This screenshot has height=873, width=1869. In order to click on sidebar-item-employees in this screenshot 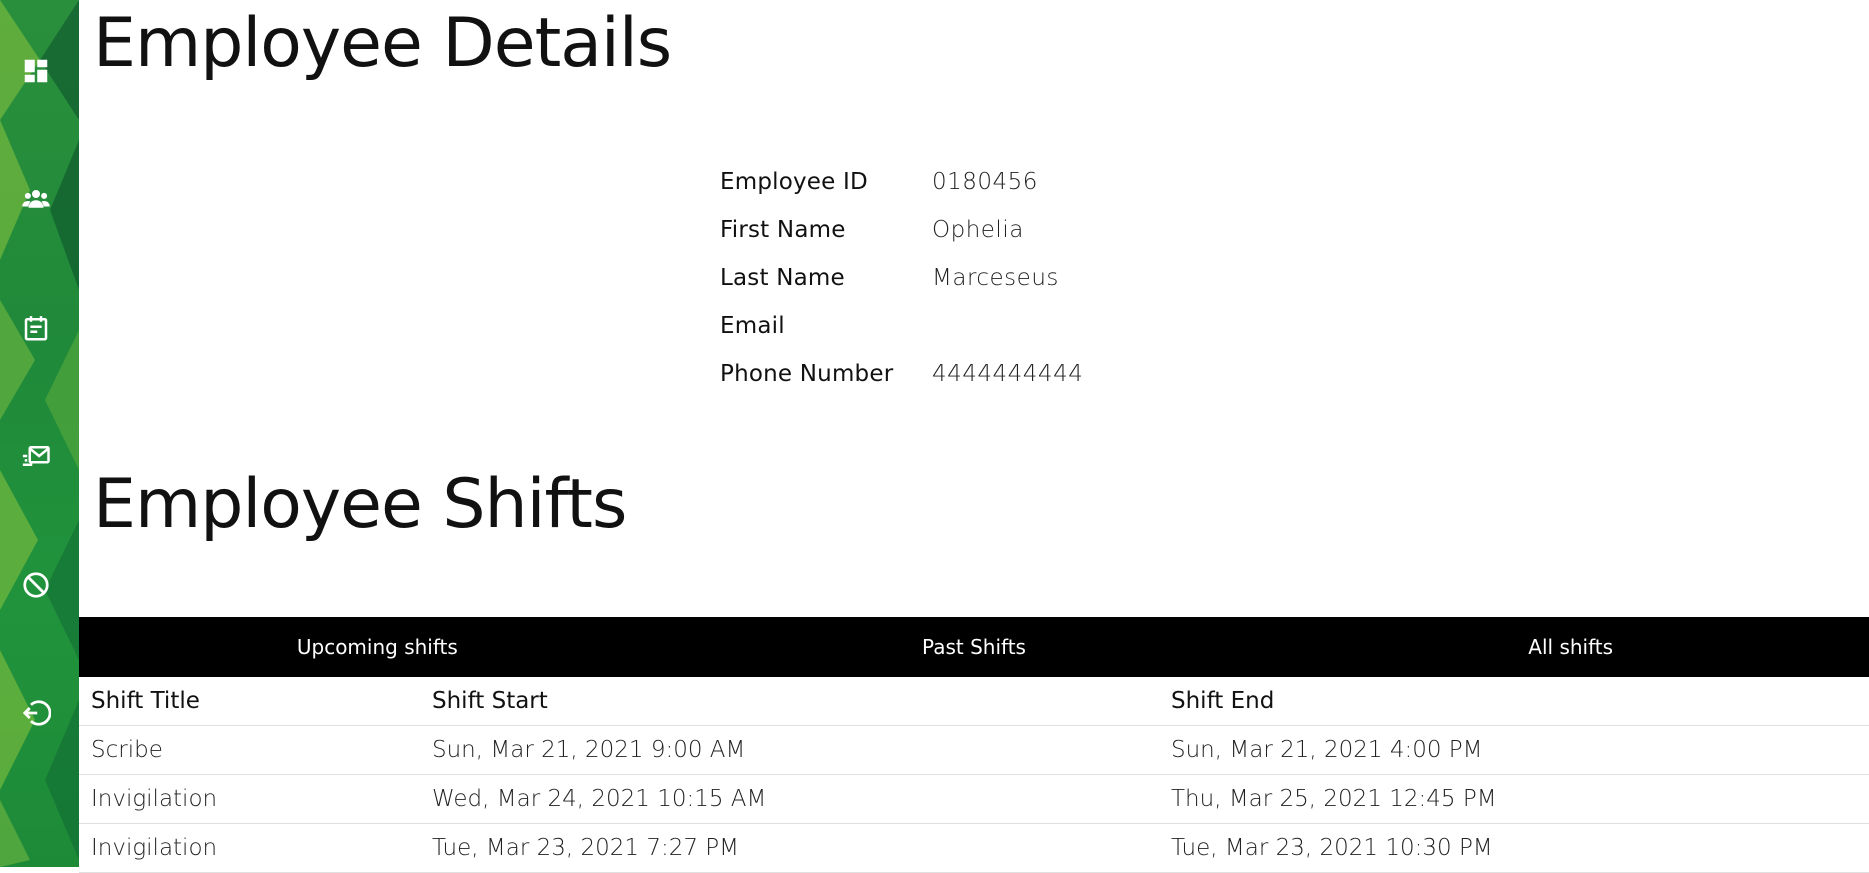, I will do `click(36, 201)`.